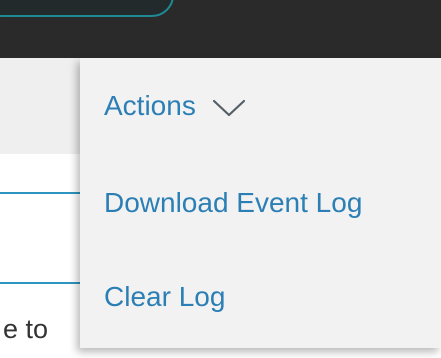 This screenshot has height=358, width=441. Describe the element at coordinates (228, 108) in the screenshot. I see `chevron-down-icon` at that location.